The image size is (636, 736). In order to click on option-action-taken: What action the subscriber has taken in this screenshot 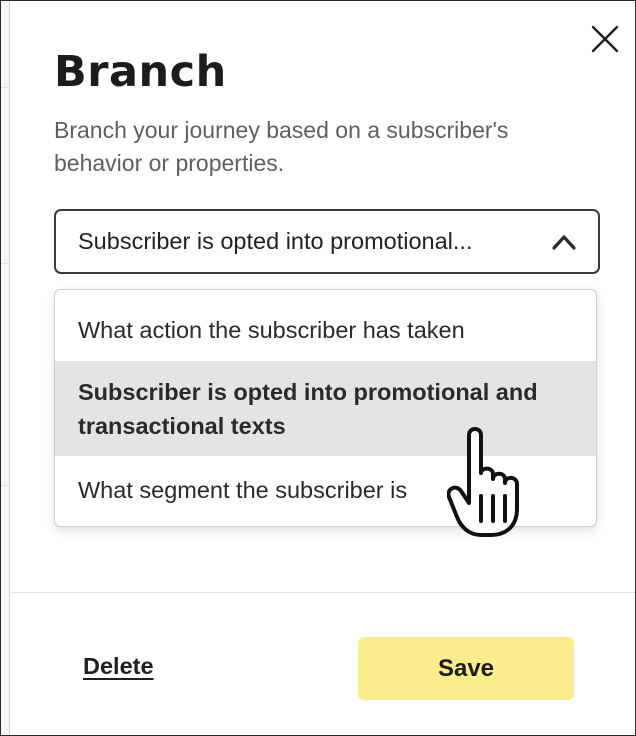, I will do `click(325, 326)`.